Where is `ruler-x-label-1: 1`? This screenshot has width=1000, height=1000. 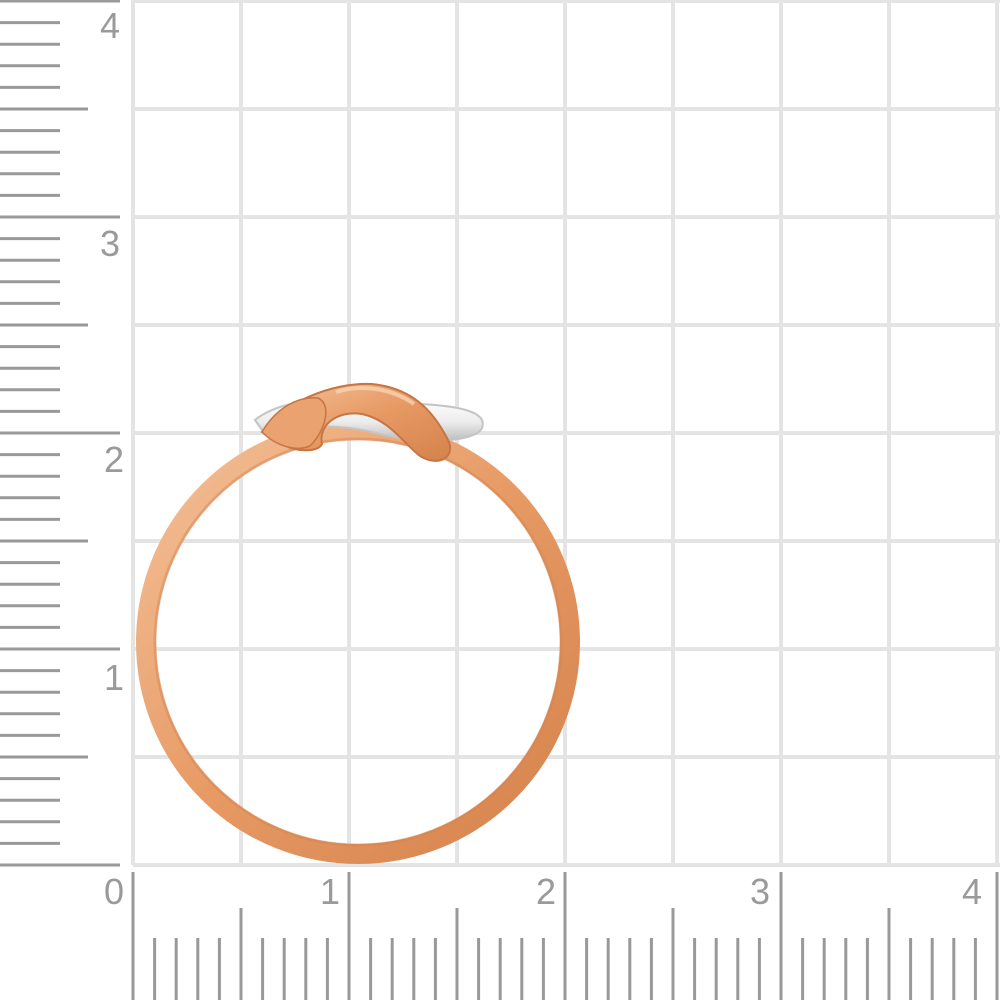
ruler-x-label-1: 1 is located at coordinates (330, 891).